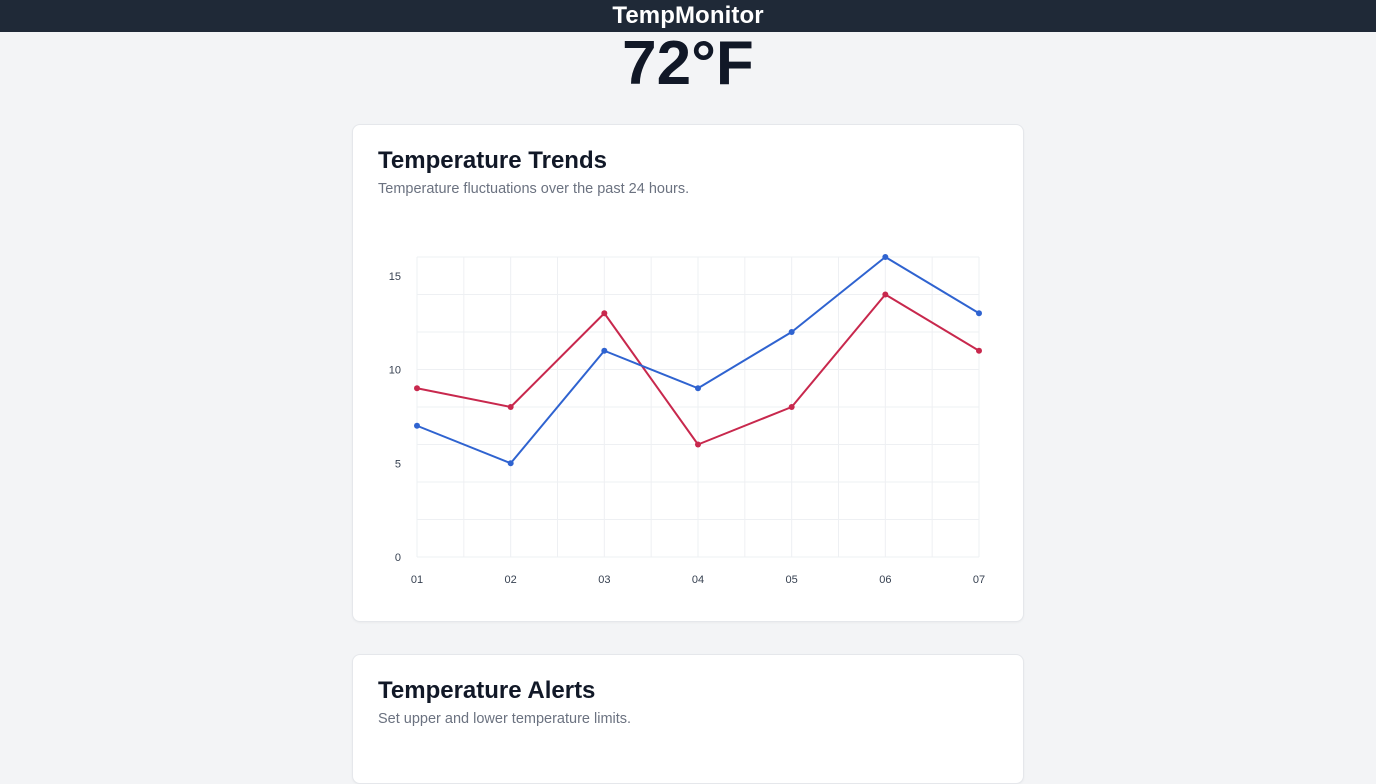 The image size is (1376, 784). Describe the element at coordinates (604, 580) in the screenshot. I see `x-tick-label: 03` at that location.